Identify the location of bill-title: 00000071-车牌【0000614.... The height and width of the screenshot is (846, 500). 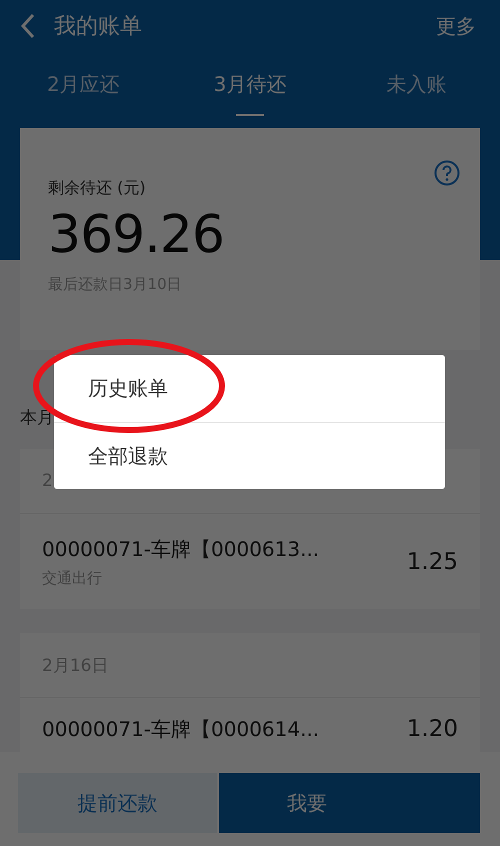
(181, 729).